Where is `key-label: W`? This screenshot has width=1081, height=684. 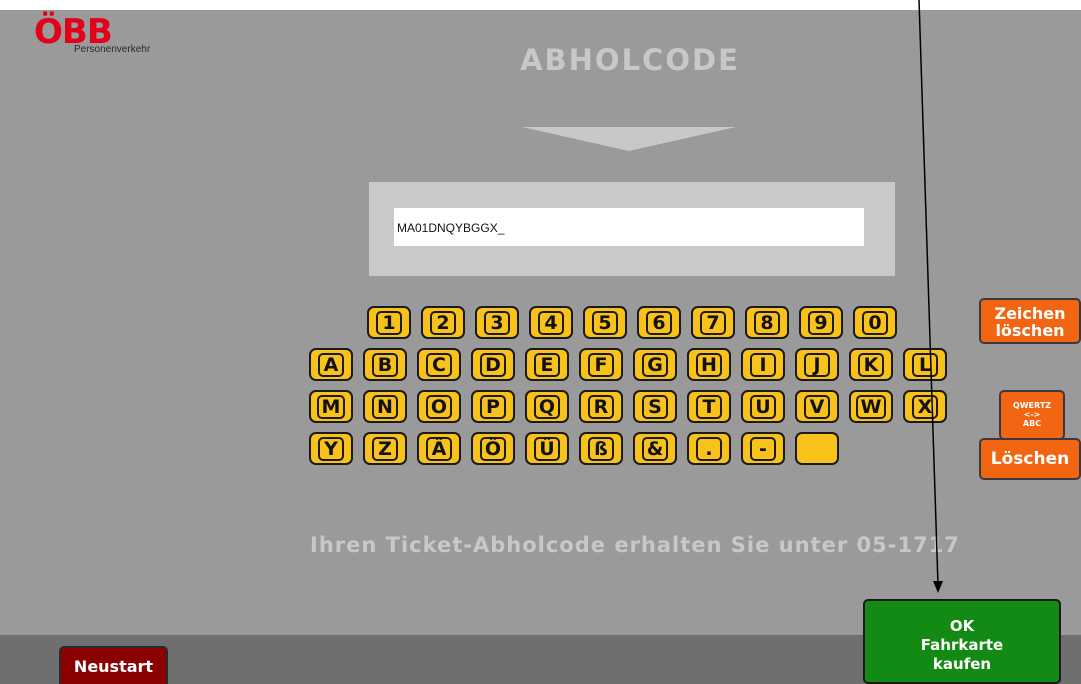 key-label: W is located at coordinates (871, 406).